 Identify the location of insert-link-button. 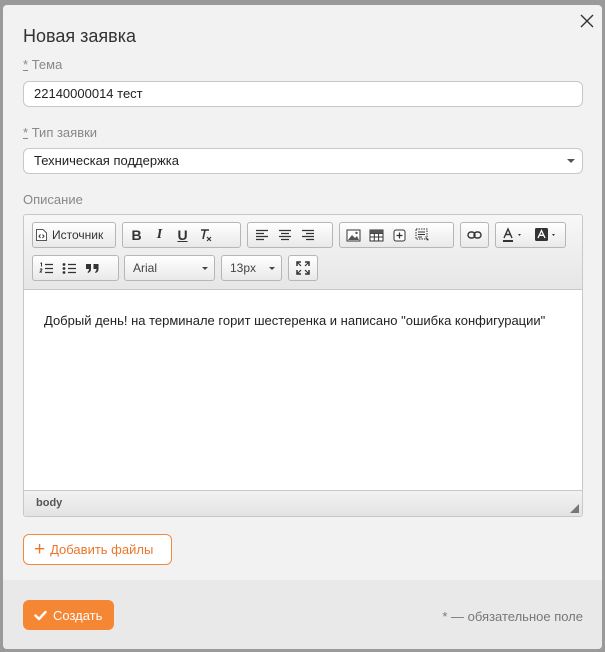
(474, 235).